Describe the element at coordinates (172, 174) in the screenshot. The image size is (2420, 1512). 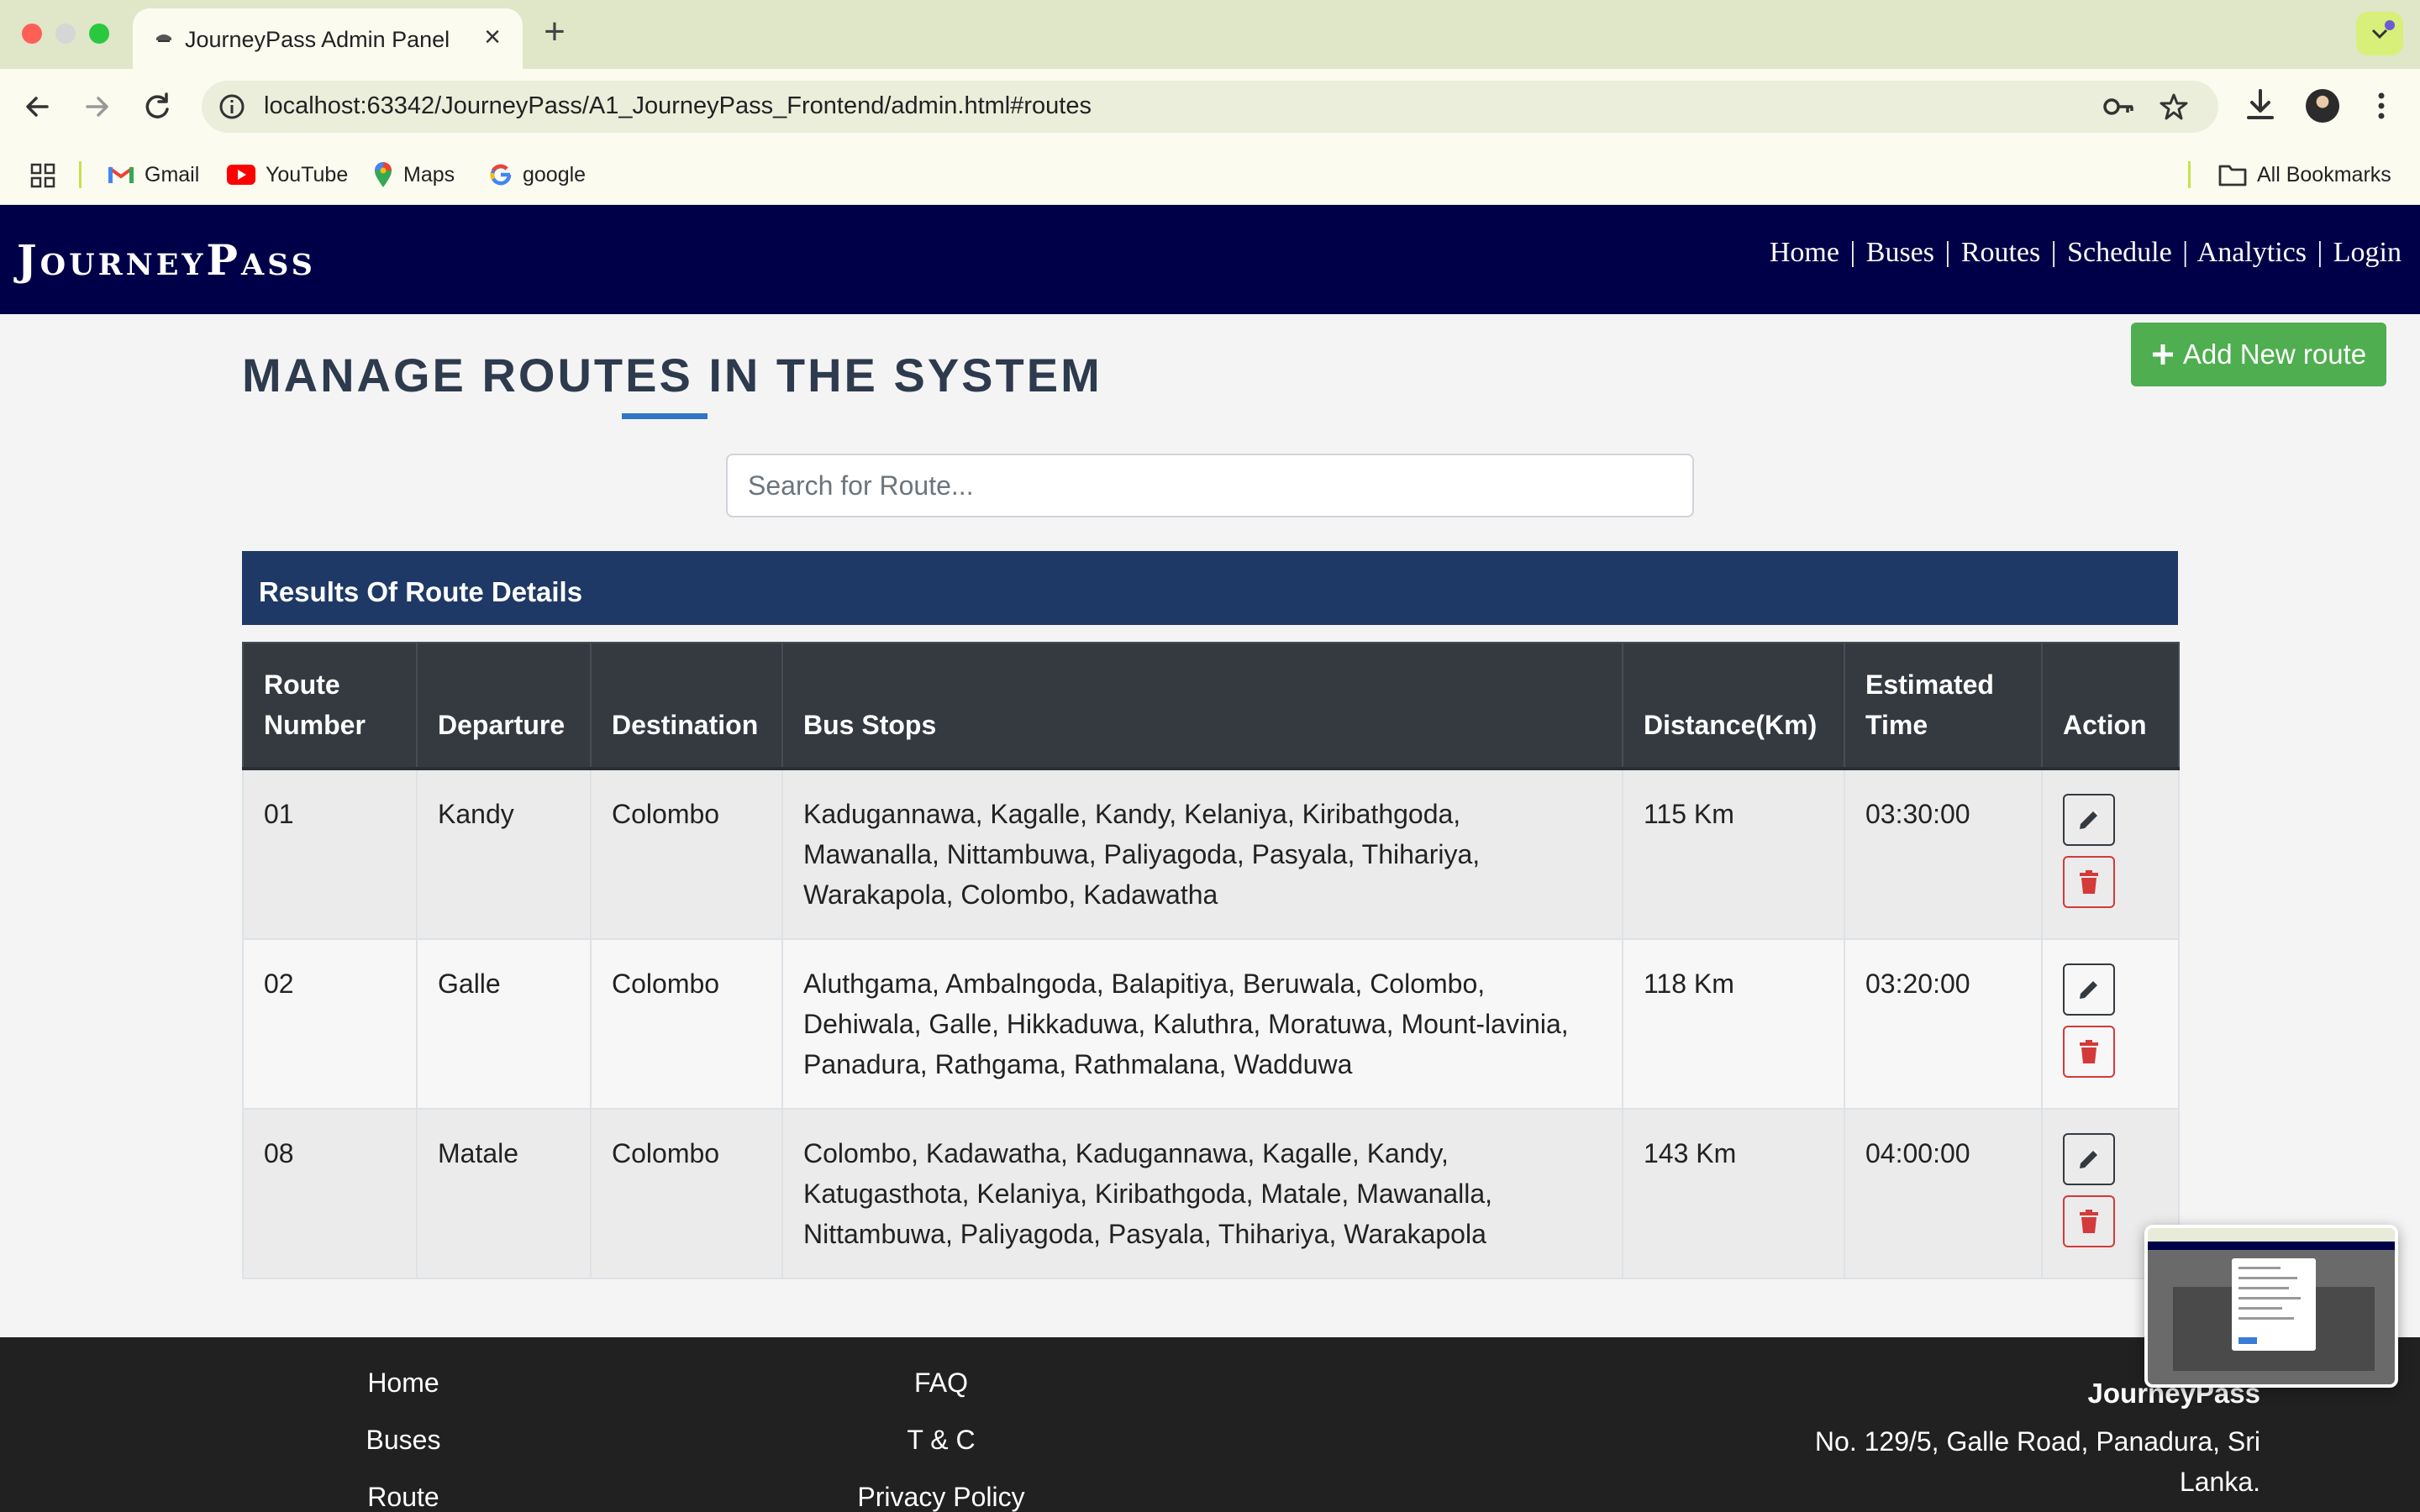
I see `bookmark-label: Gmail` at that location.